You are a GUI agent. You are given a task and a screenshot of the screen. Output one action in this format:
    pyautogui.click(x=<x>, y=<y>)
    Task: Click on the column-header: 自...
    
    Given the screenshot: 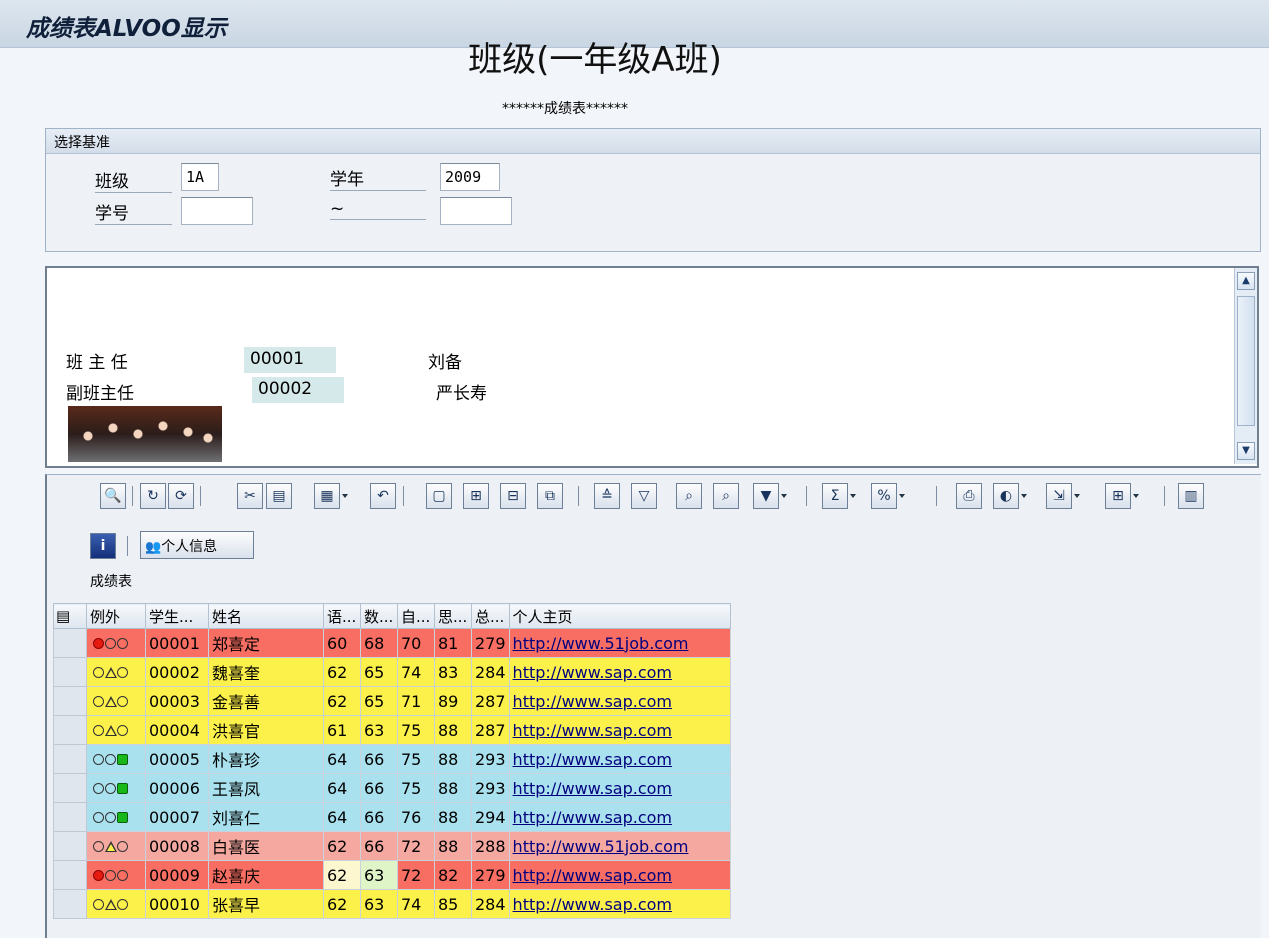 What is the action you would take?
    pyautogui.click(x=416, y=616)
    